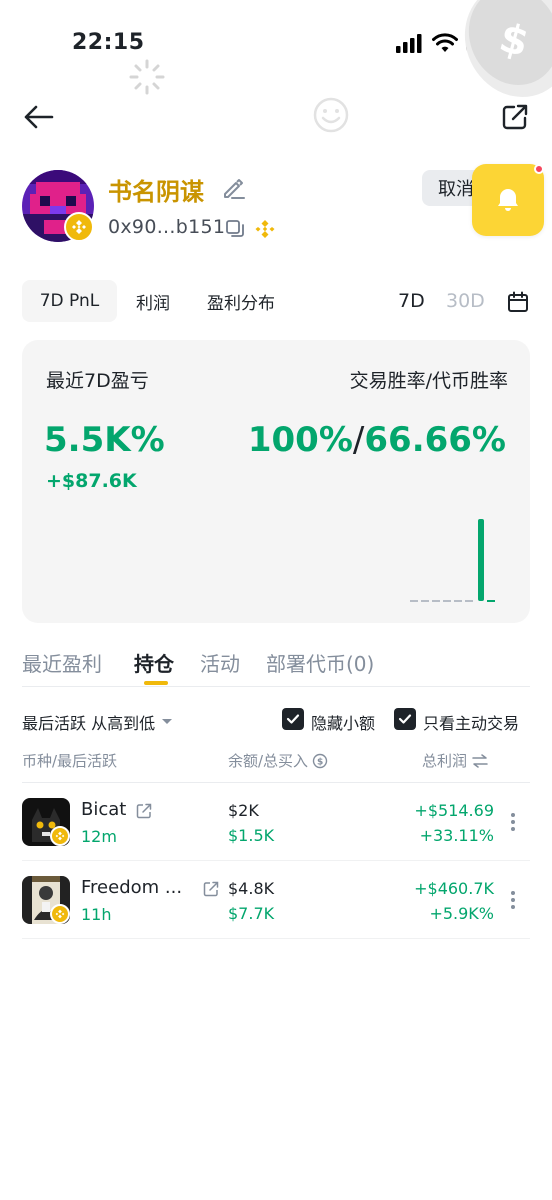  I want to click on table-header-divider, so click(276, 782).